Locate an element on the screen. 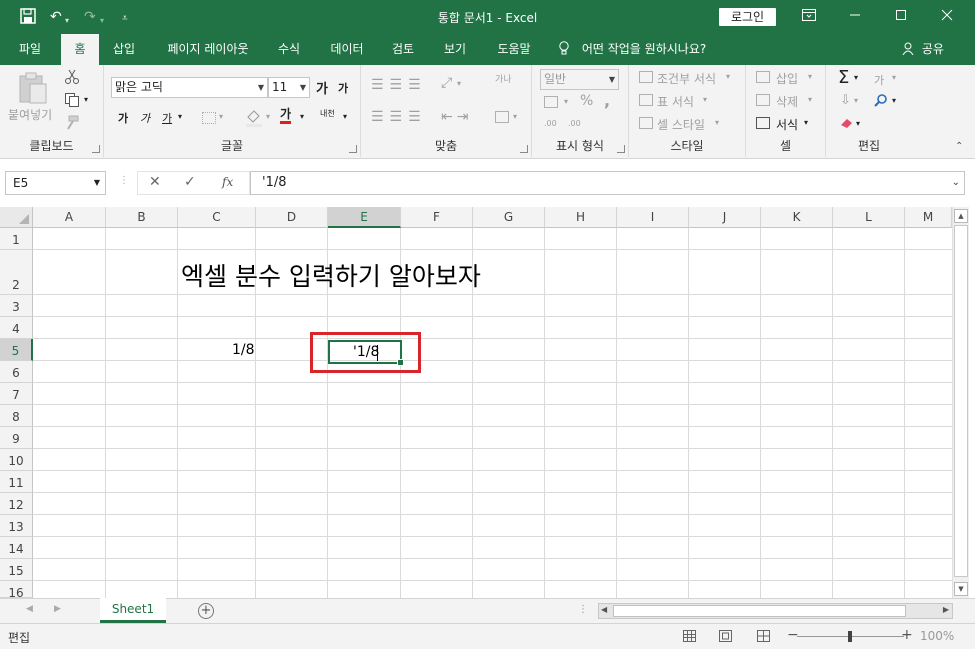  autosum-icon: Σ is located at coordinates (843, 77).